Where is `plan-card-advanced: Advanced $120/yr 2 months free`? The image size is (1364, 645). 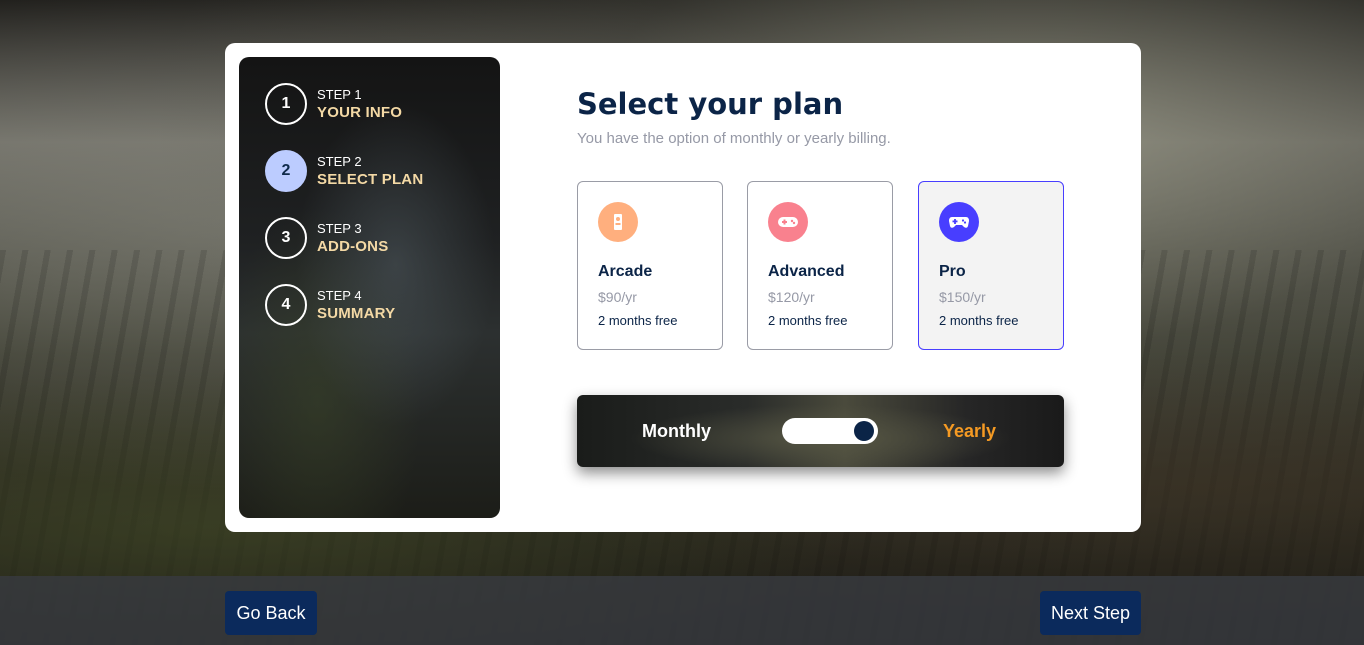 plan-card-advanced: Advanced $120/yr 2 months free is located at coordinates (820, 265).